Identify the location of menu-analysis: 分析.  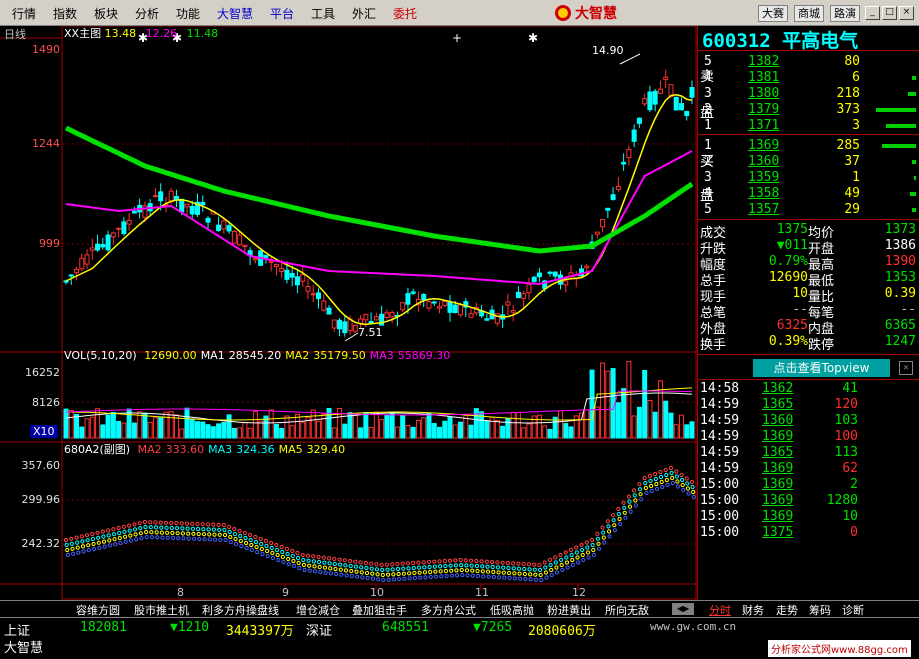
(147, 13).